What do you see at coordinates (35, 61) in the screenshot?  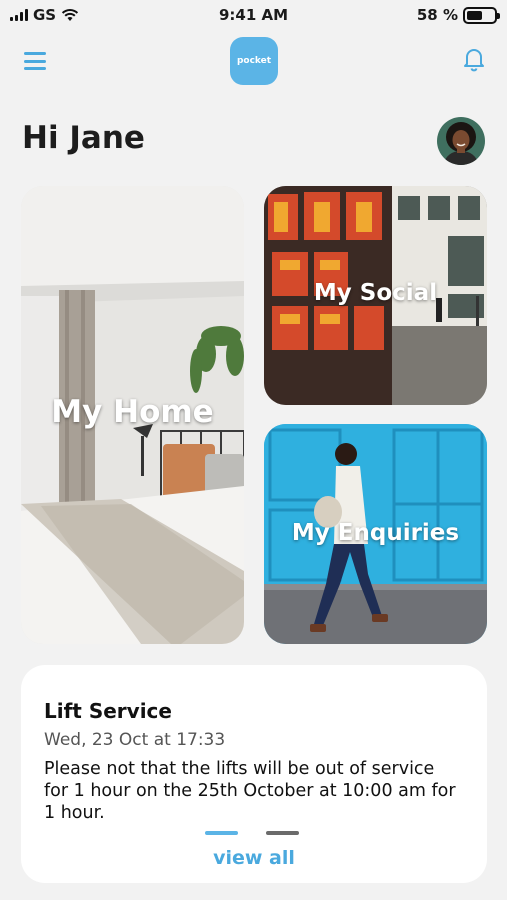 I see `hamburger-menu-icon` at bounding box center [35, 61].